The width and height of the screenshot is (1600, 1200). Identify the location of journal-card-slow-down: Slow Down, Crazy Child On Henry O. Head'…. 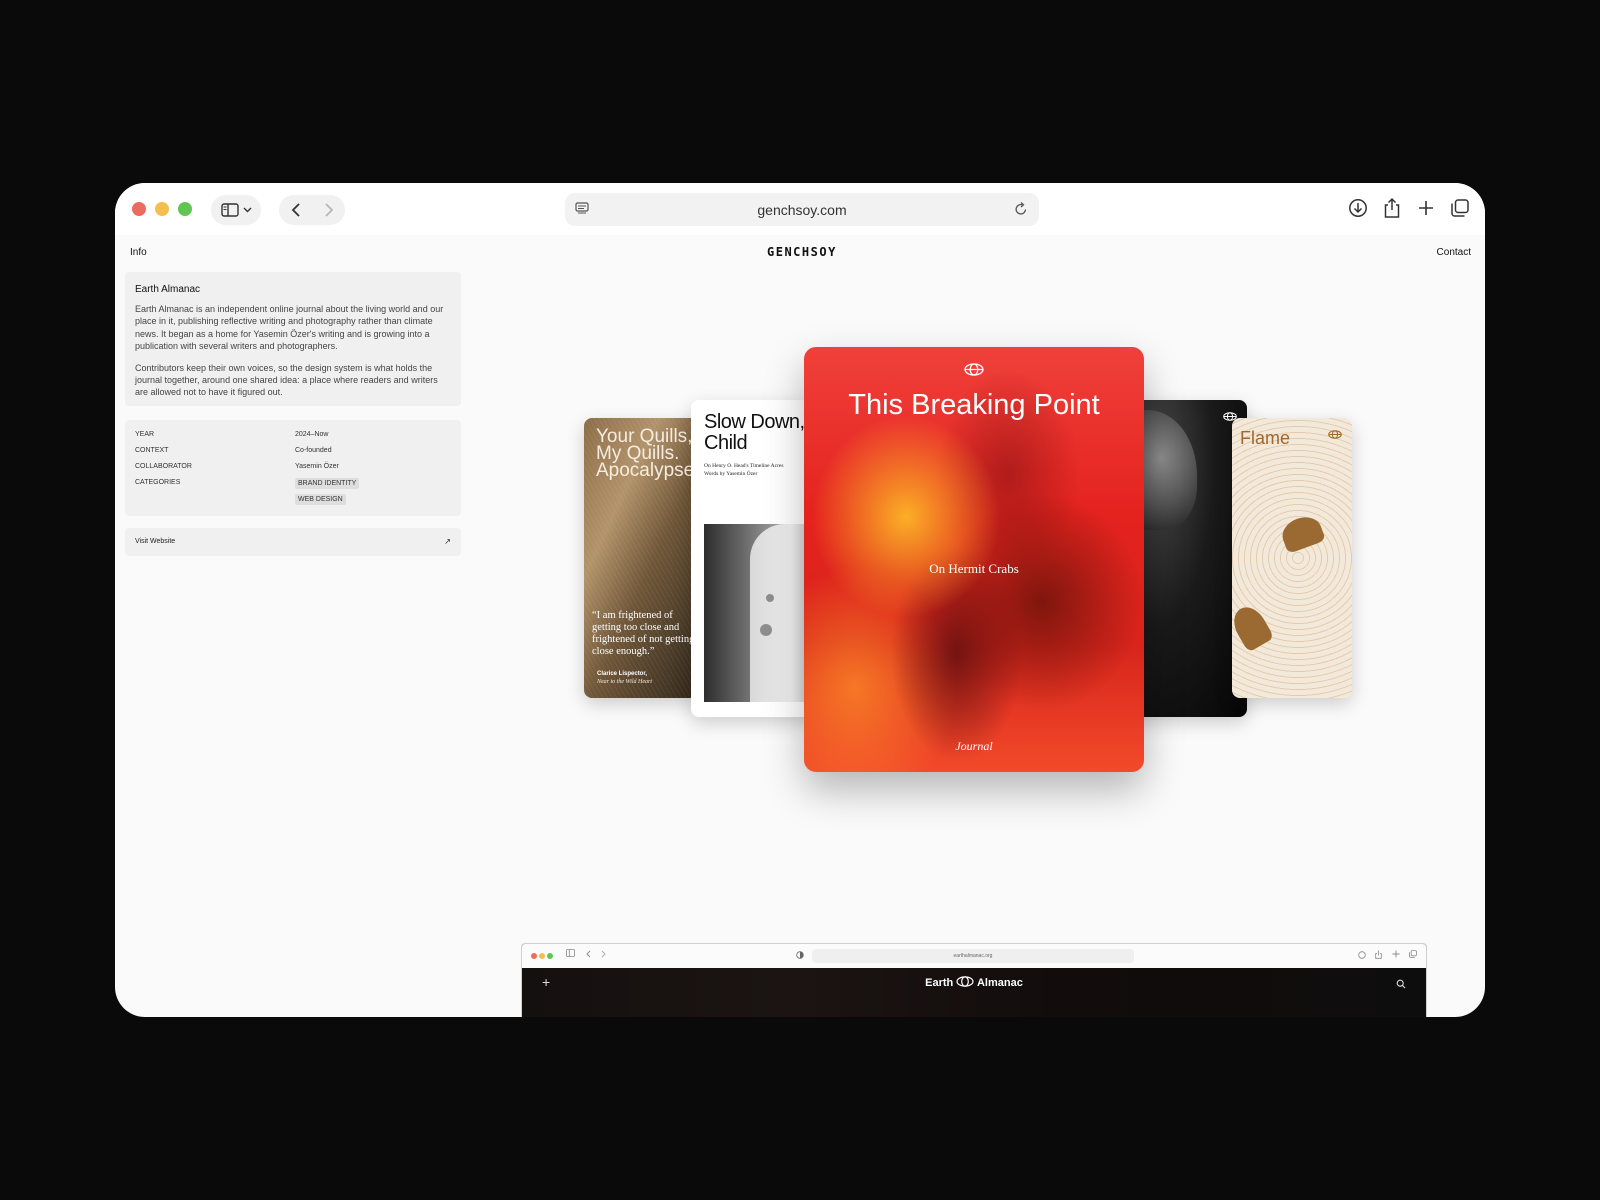
(753, 558).